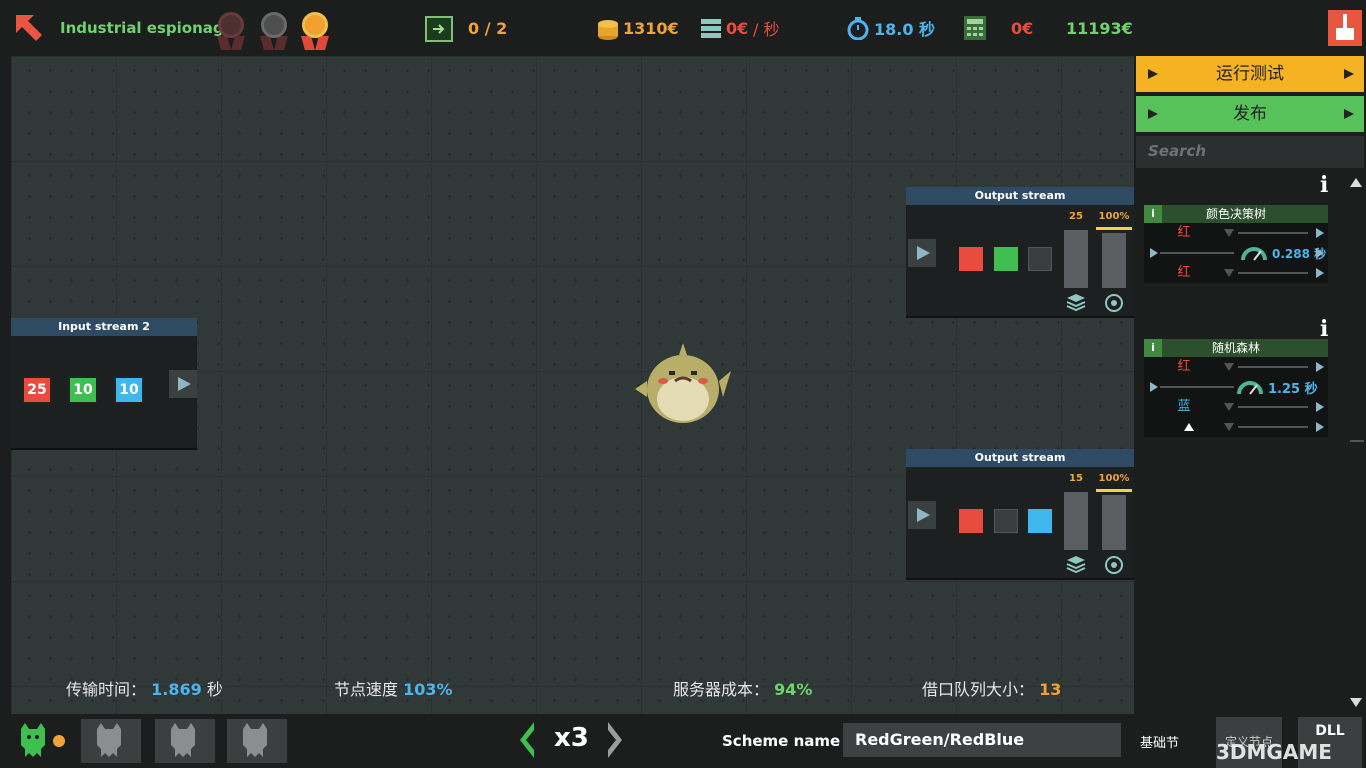 This screenshot has width=1366, height=768. What do you see at coordinates (1020, 514) in the screenshot?
I see `output-stream-node: Output stream 15 100%` at bounding box center [1020, 514].